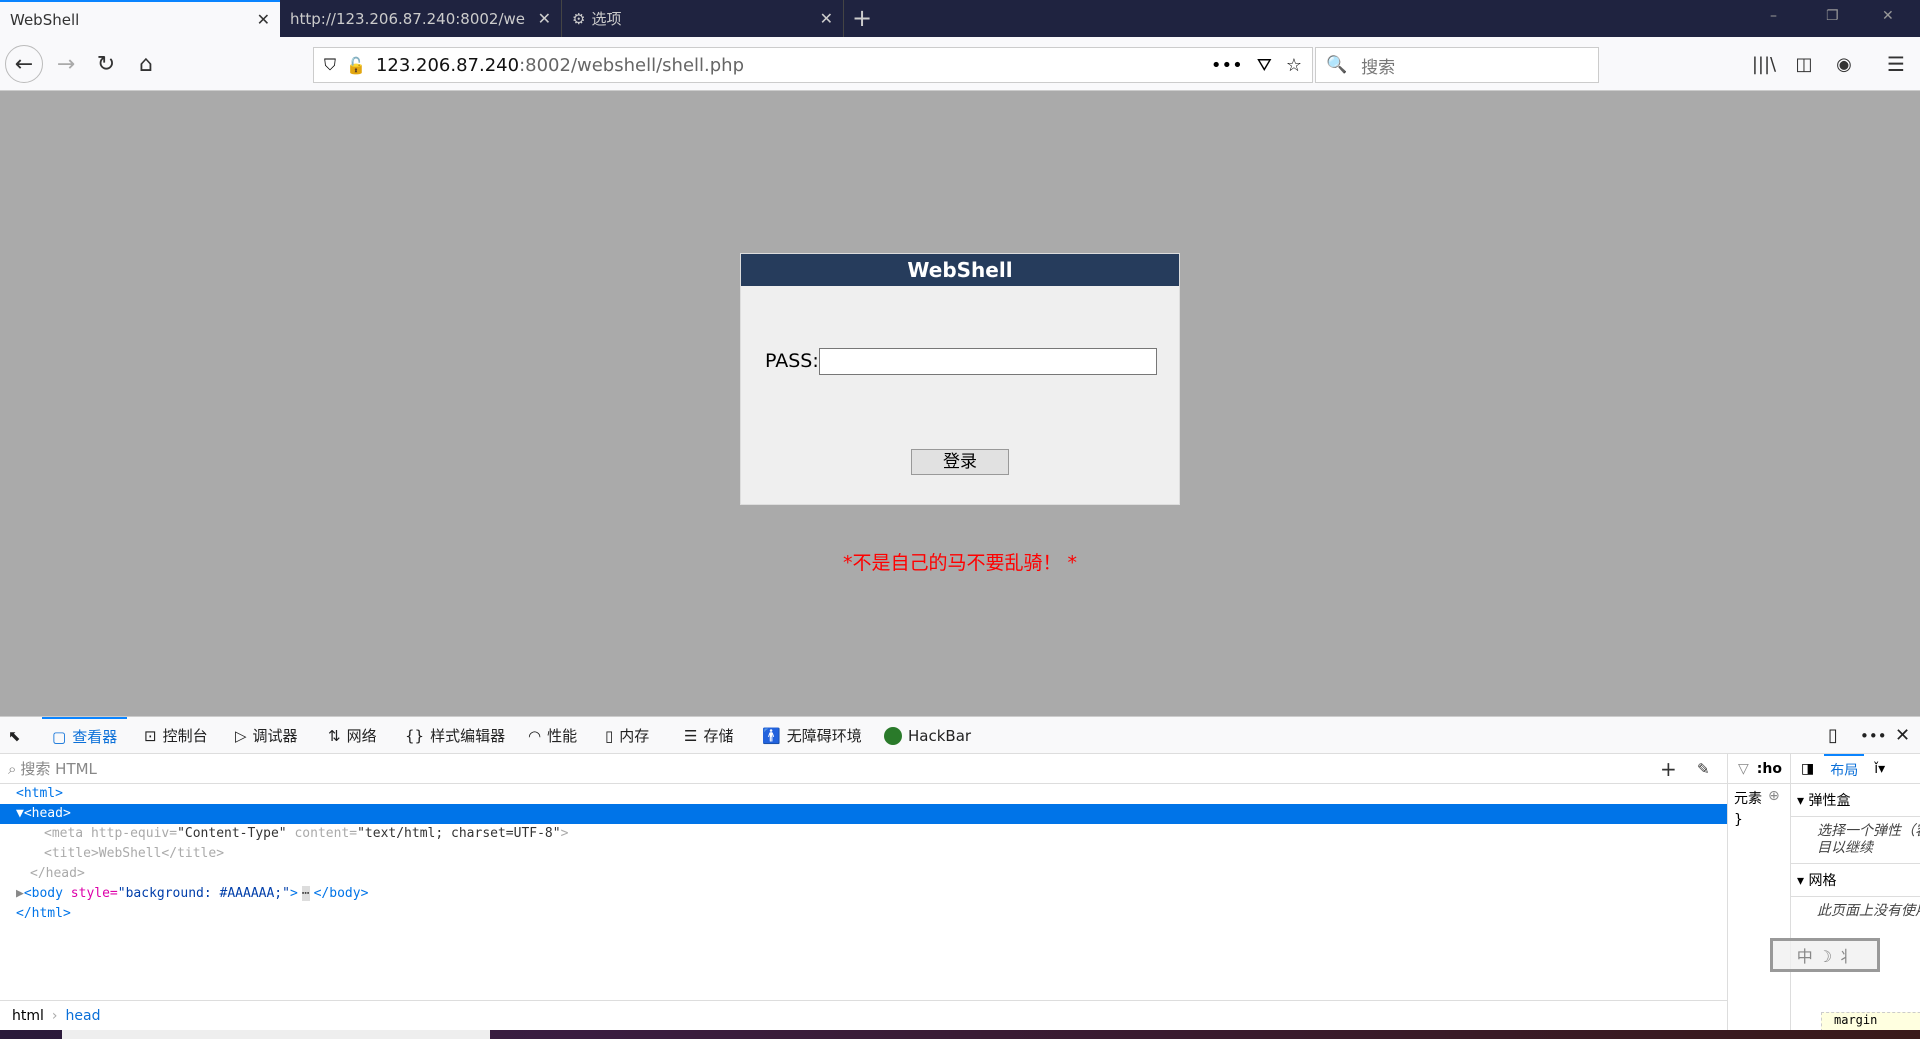 The width and height of the screenshot is (1920, 1039). Describe the element at coordinates (1457, 65) in the screenshot. I see `search-bar: 🔍 搜索` at that location.